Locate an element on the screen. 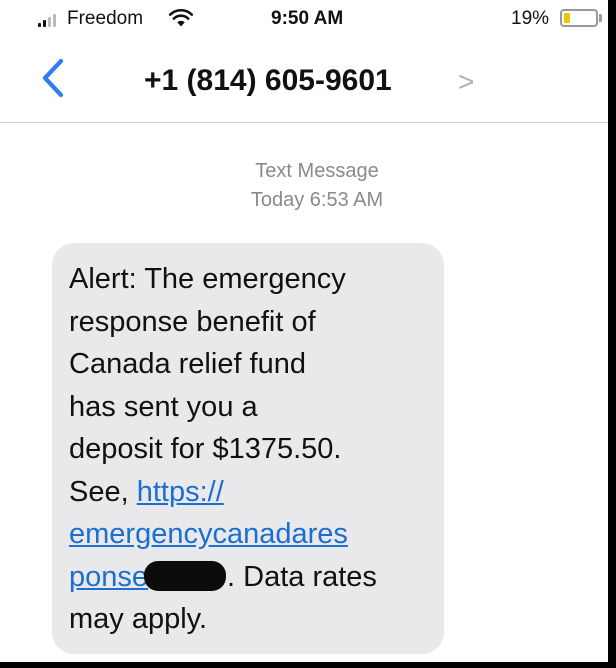 This screenshot has height=668, width=616. message-text: See, is located at coordinates (103, 491).